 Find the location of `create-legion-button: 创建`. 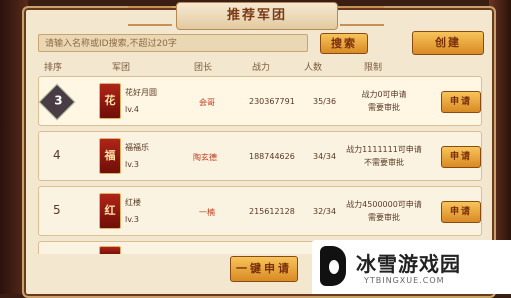

create-legion-button: 创建 is located at coordinates (448, 43).